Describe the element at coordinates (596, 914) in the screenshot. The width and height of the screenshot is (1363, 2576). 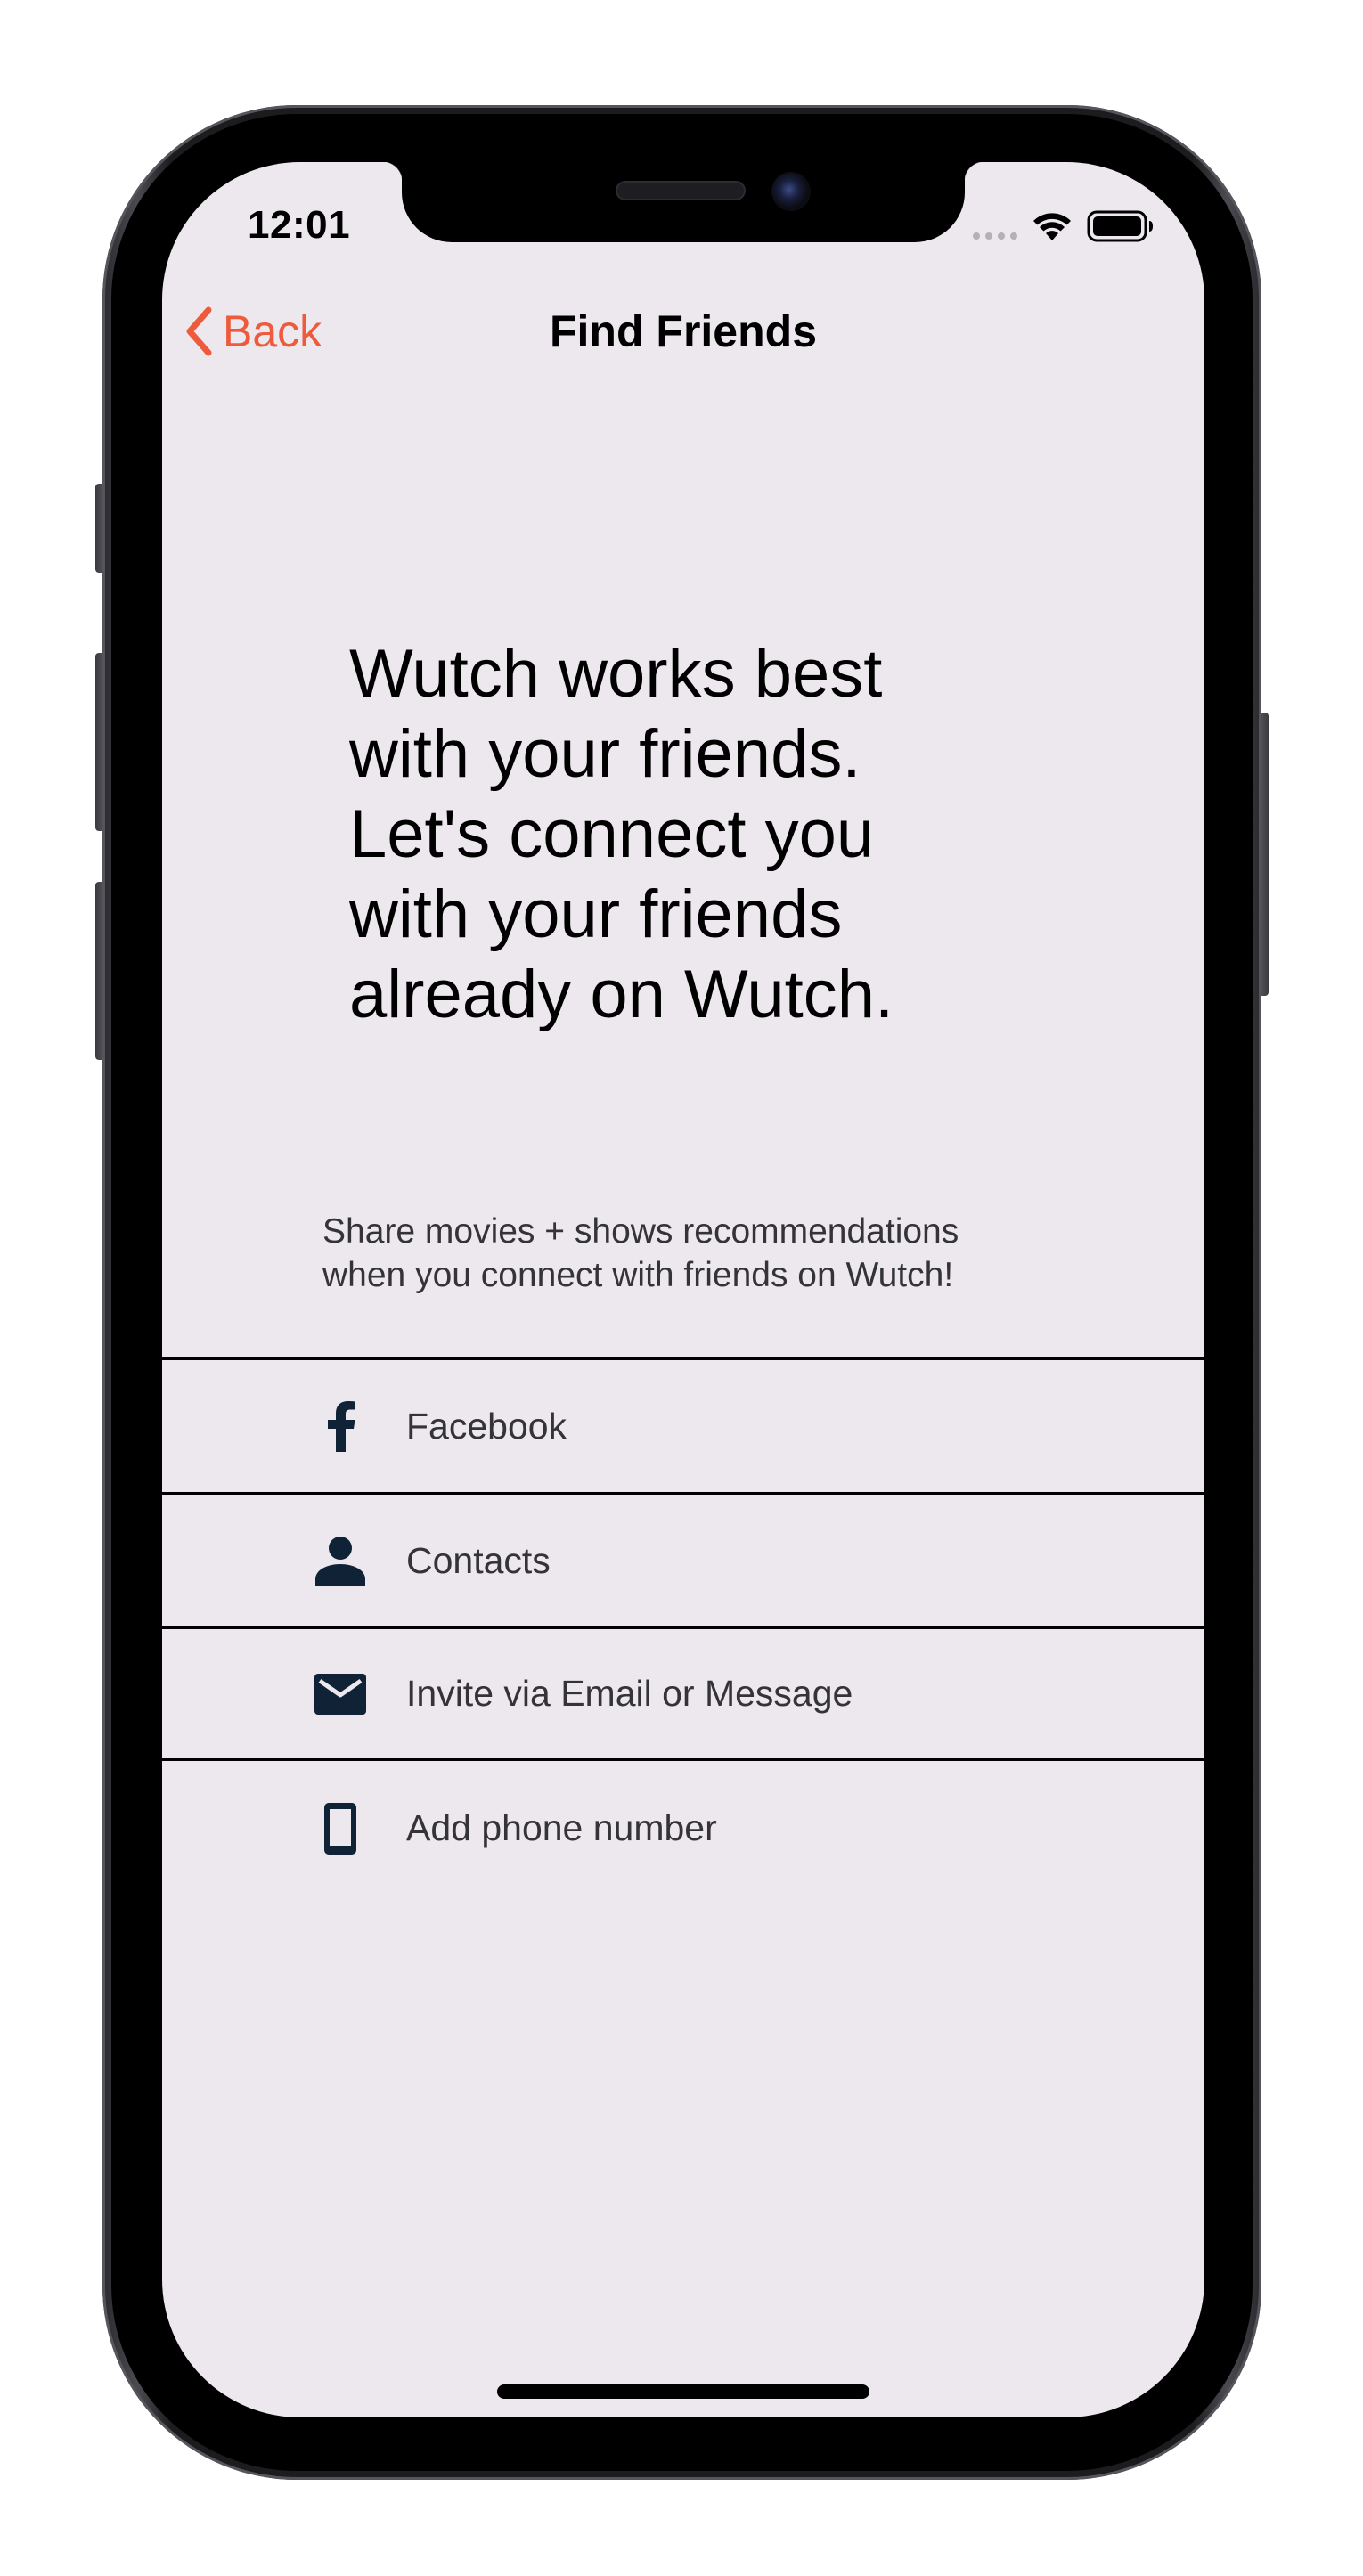
I see `headline-line: with your friends` at that location.